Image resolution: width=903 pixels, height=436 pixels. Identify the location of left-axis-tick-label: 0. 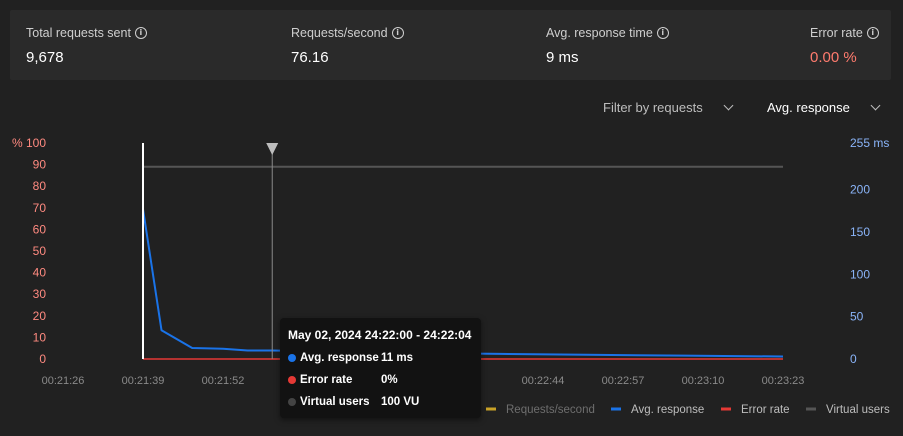
(42, 359).